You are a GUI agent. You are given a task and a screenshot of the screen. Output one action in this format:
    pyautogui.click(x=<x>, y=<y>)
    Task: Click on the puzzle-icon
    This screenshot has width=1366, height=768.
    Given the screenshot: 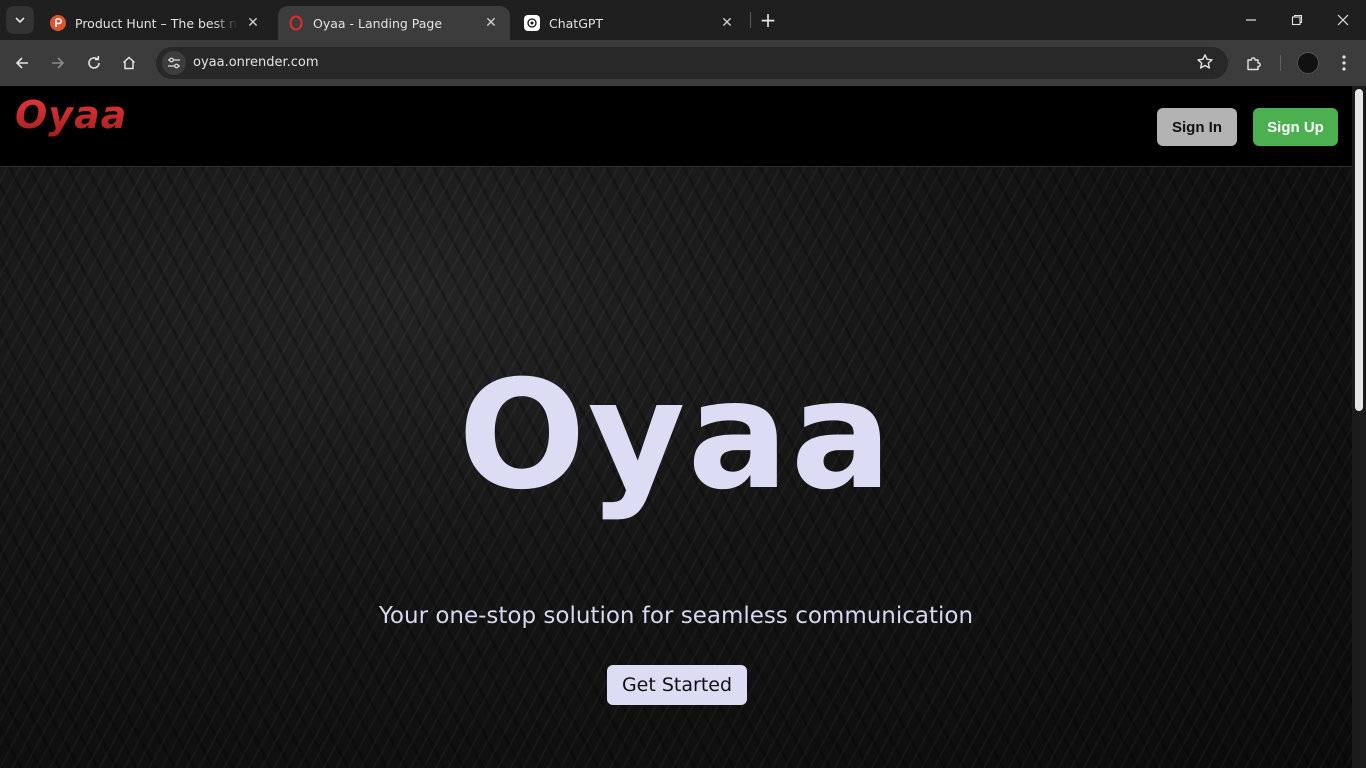 What is the action you would take?
    pyautogui.click(x=1254, y=64)
    